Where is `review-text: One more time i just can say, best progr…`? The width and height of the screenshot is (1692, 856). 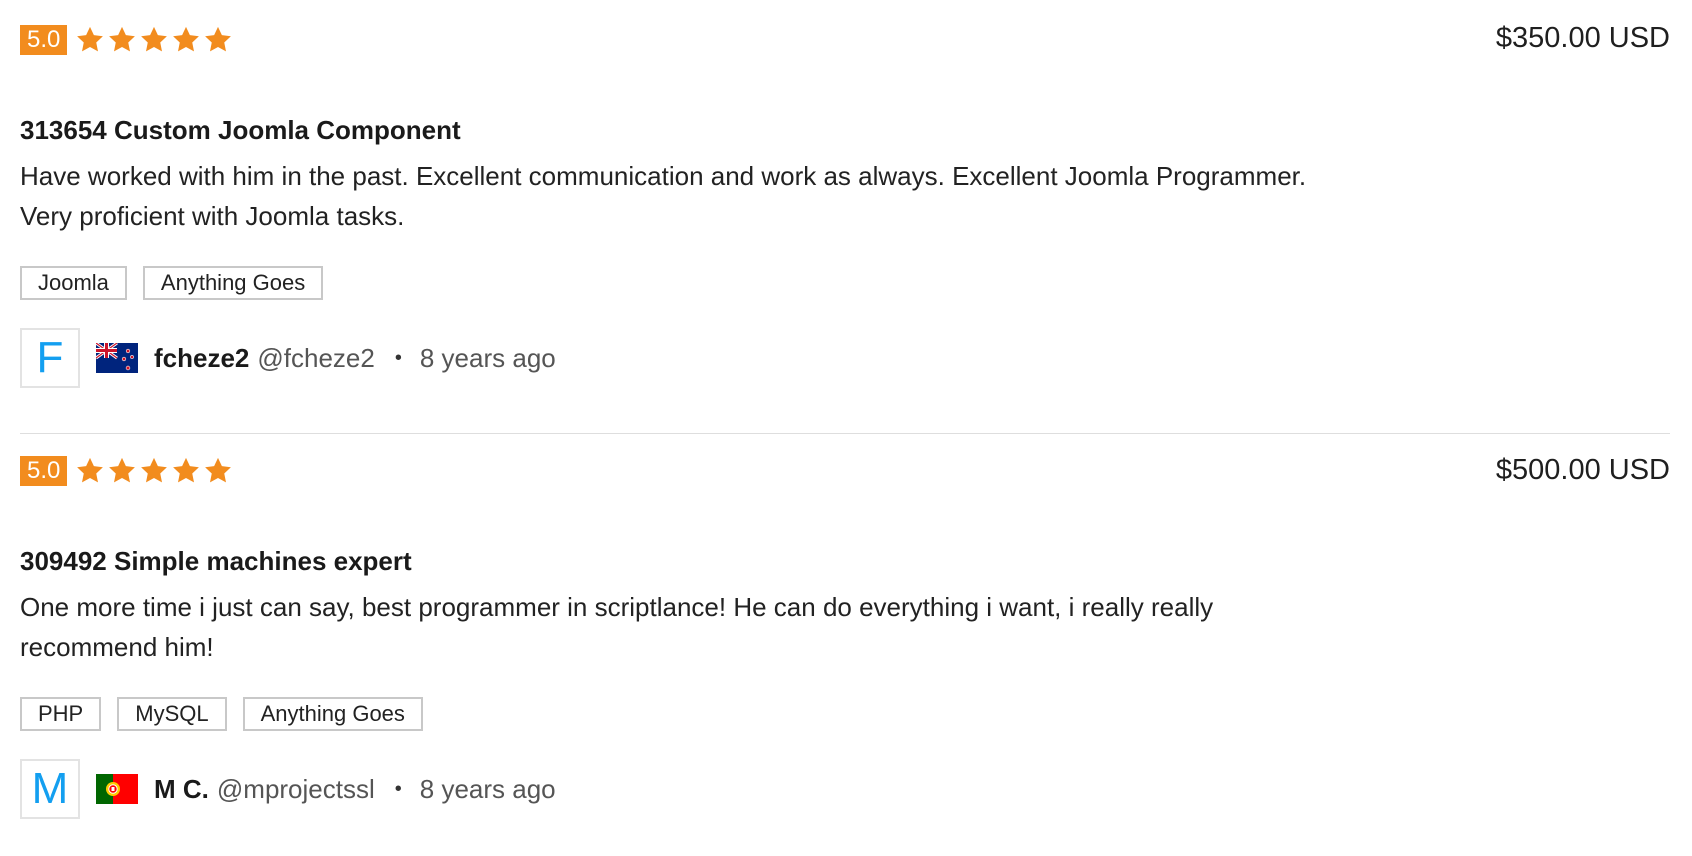
review-text: One more time i just can say, best progr… is located at coordinates (617, 627).